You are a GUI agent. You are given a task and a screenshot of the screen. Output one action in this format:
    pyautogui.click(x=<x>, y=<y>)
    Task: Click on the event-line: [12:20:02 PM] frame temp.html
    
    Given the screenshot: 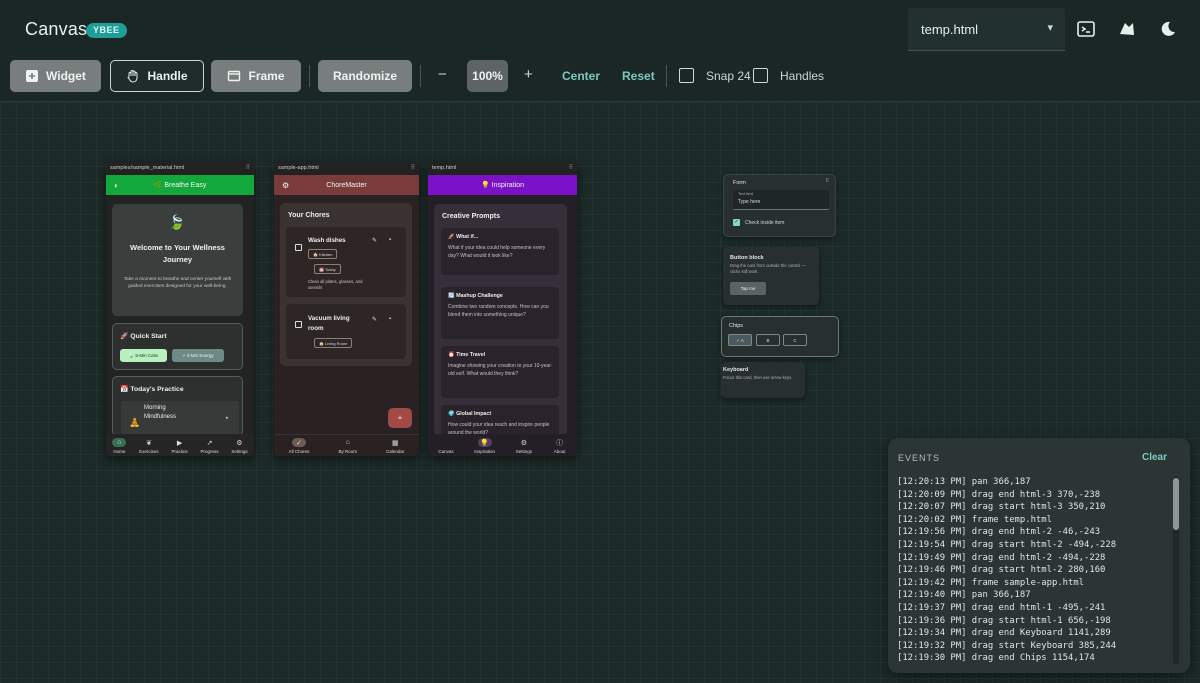 What is the action you would take?
    pyautogui.click(x=974, y=519)
    